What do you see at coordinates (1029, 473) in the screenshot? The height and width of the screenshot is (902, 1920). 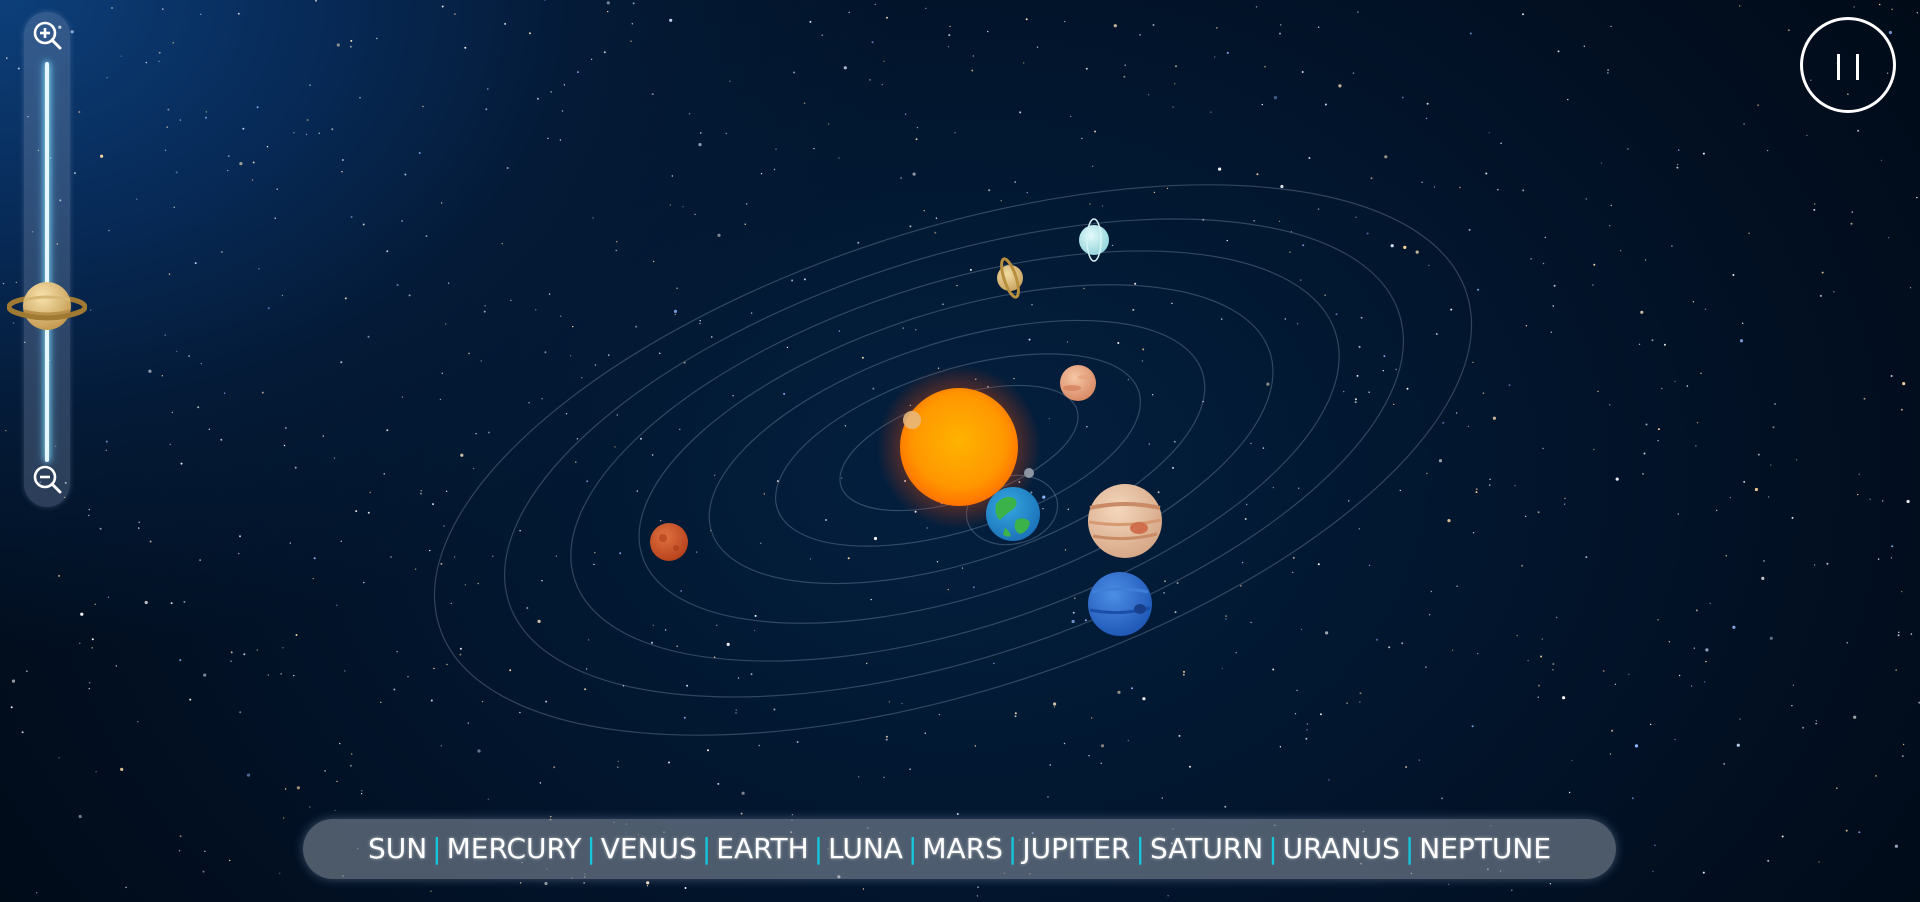 I see `luna` at bounding box center [1029, 473].